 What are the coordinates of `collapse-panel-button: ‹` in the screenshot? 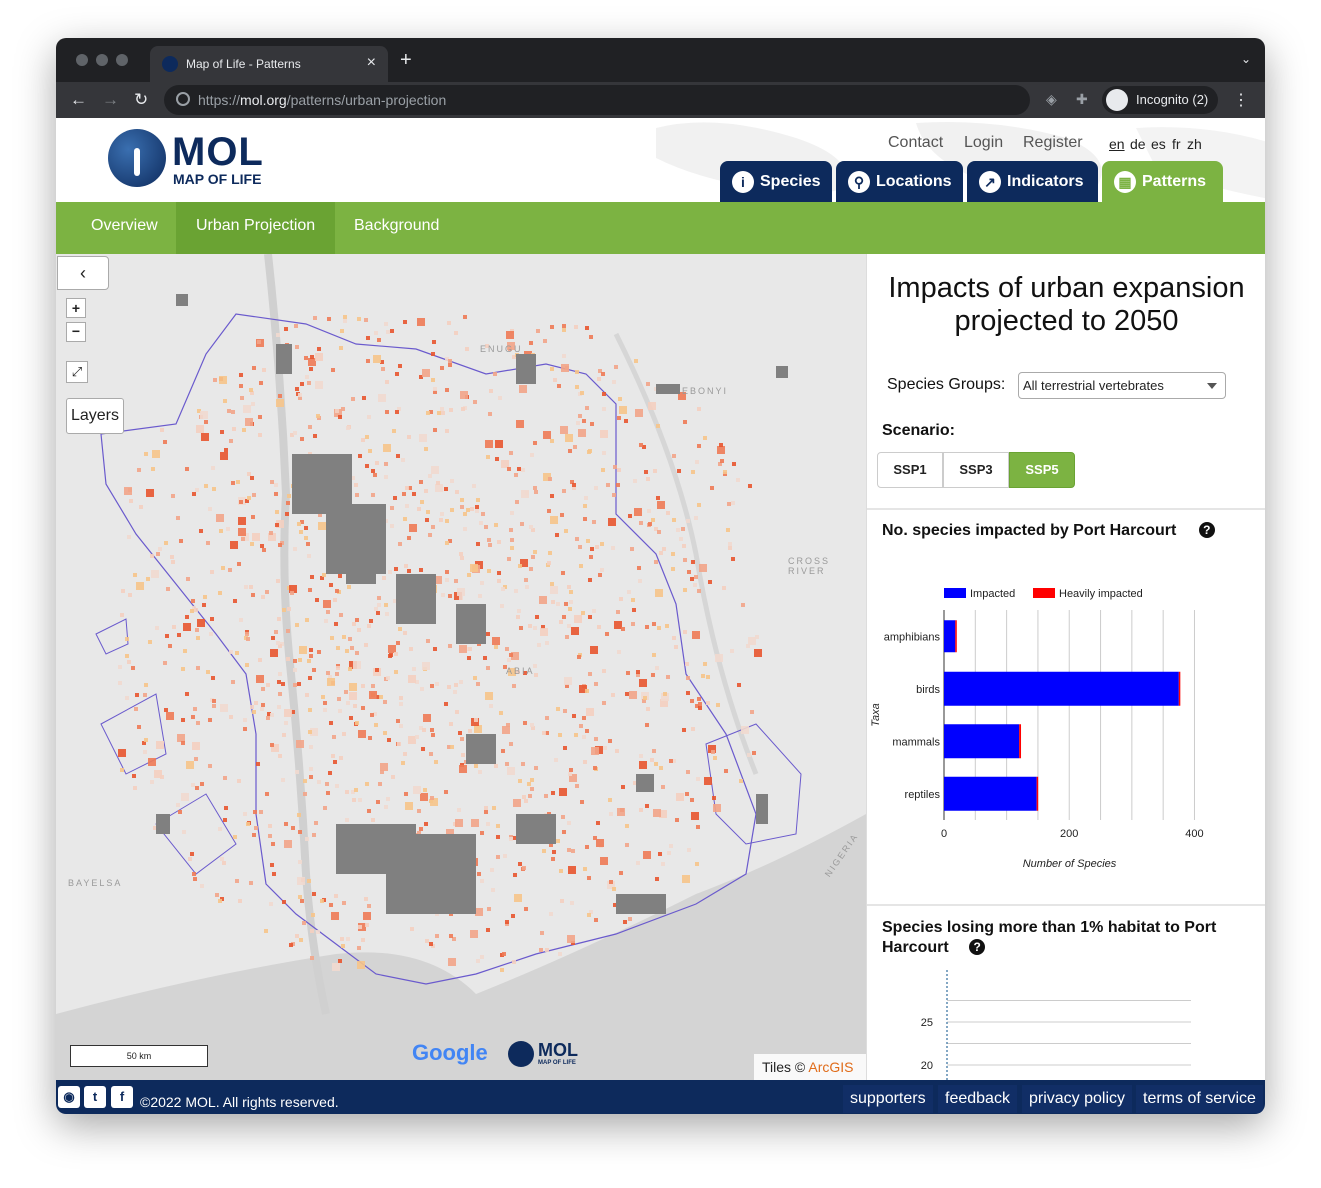 It's located at (83, 273).